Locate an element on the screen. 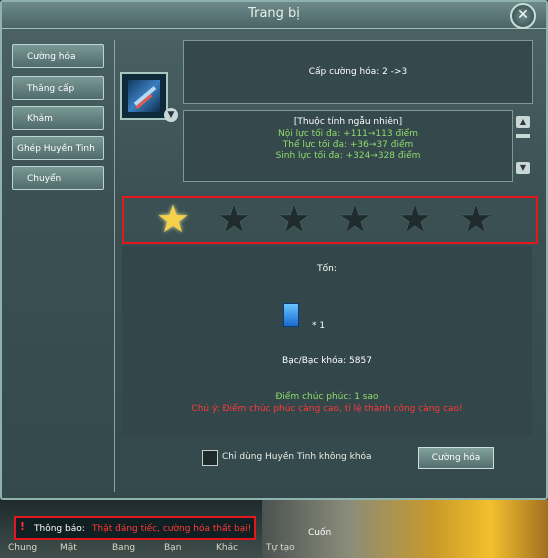 Image resolution: width=548 pixels, height=558 pixels. chevron-down-icon: ▼ is located at coordinates (171, 115).